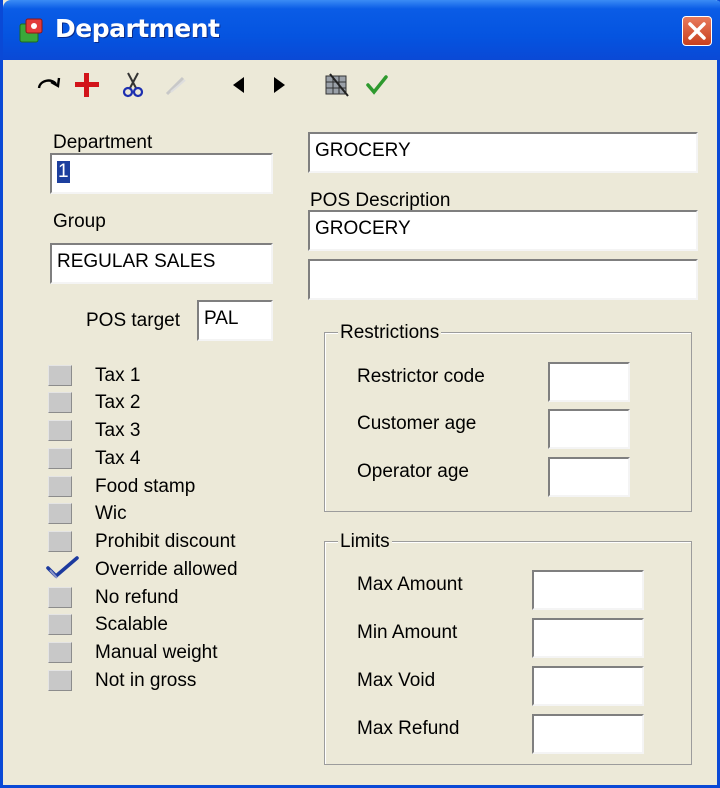 This screenshot has width=720, height=788. I want to click on pos-description-field: GROCERY, so click(503, 230).